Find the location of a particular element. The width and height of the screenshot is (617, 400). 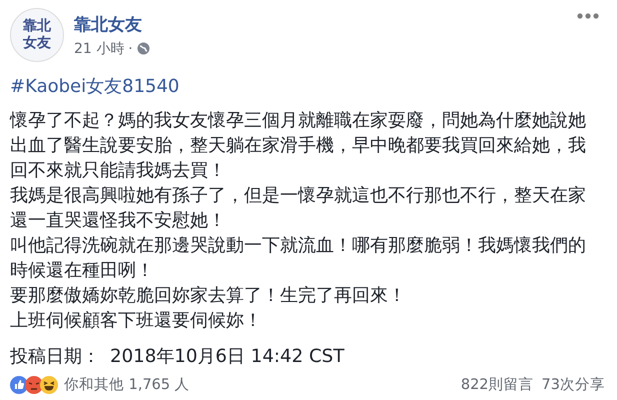

hashtag-link: #Kaobei女友81540 is located at coordinates (95, 86).